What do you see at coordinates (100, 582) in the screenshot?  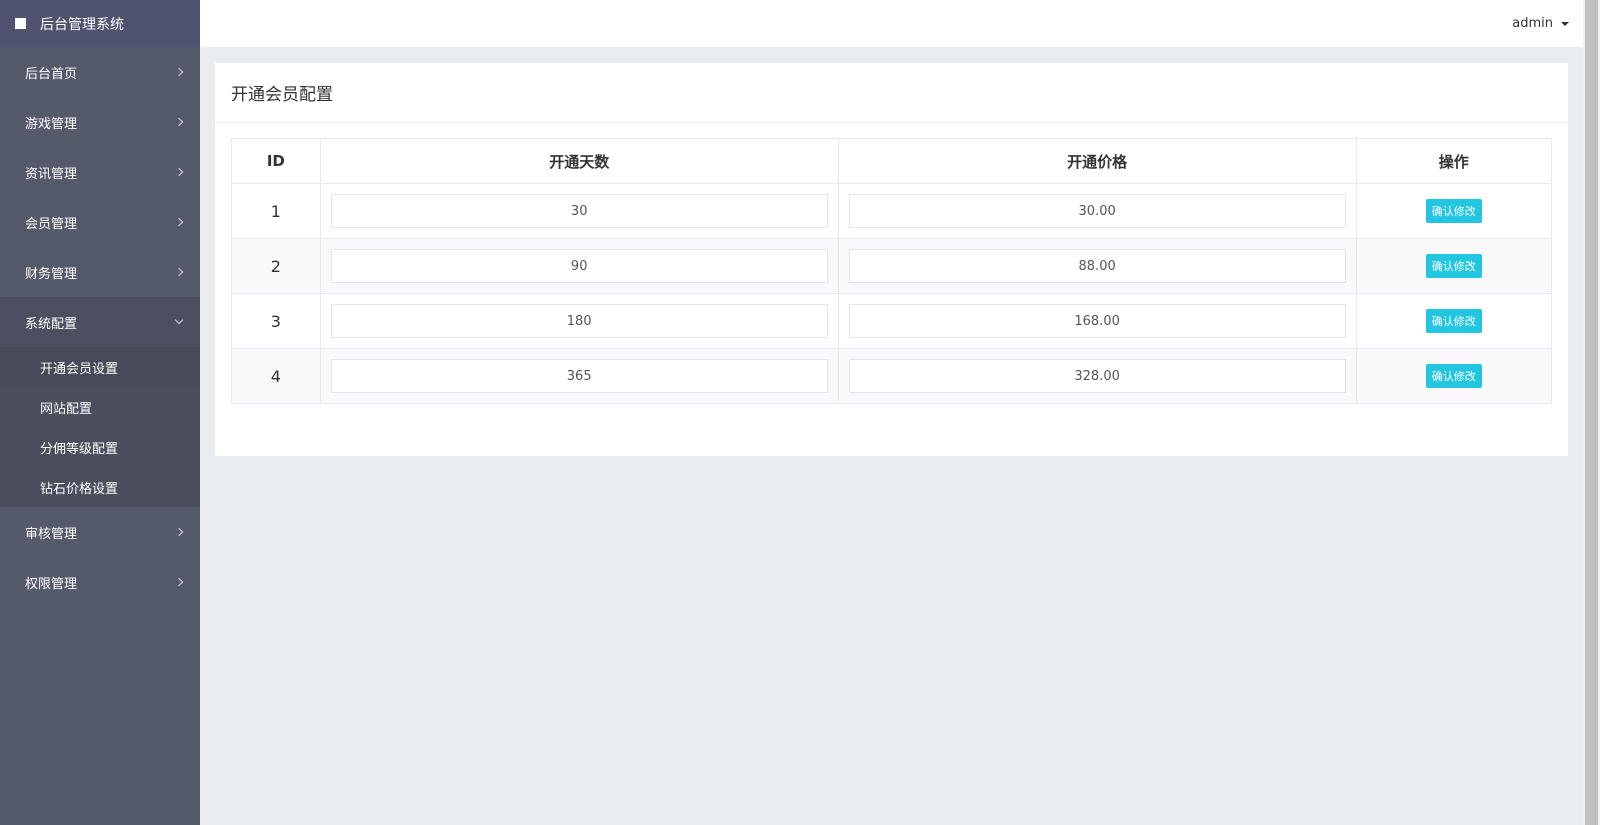 I see `sidebar-item-permissions: 权限管理` at bounding box center [100, 582].